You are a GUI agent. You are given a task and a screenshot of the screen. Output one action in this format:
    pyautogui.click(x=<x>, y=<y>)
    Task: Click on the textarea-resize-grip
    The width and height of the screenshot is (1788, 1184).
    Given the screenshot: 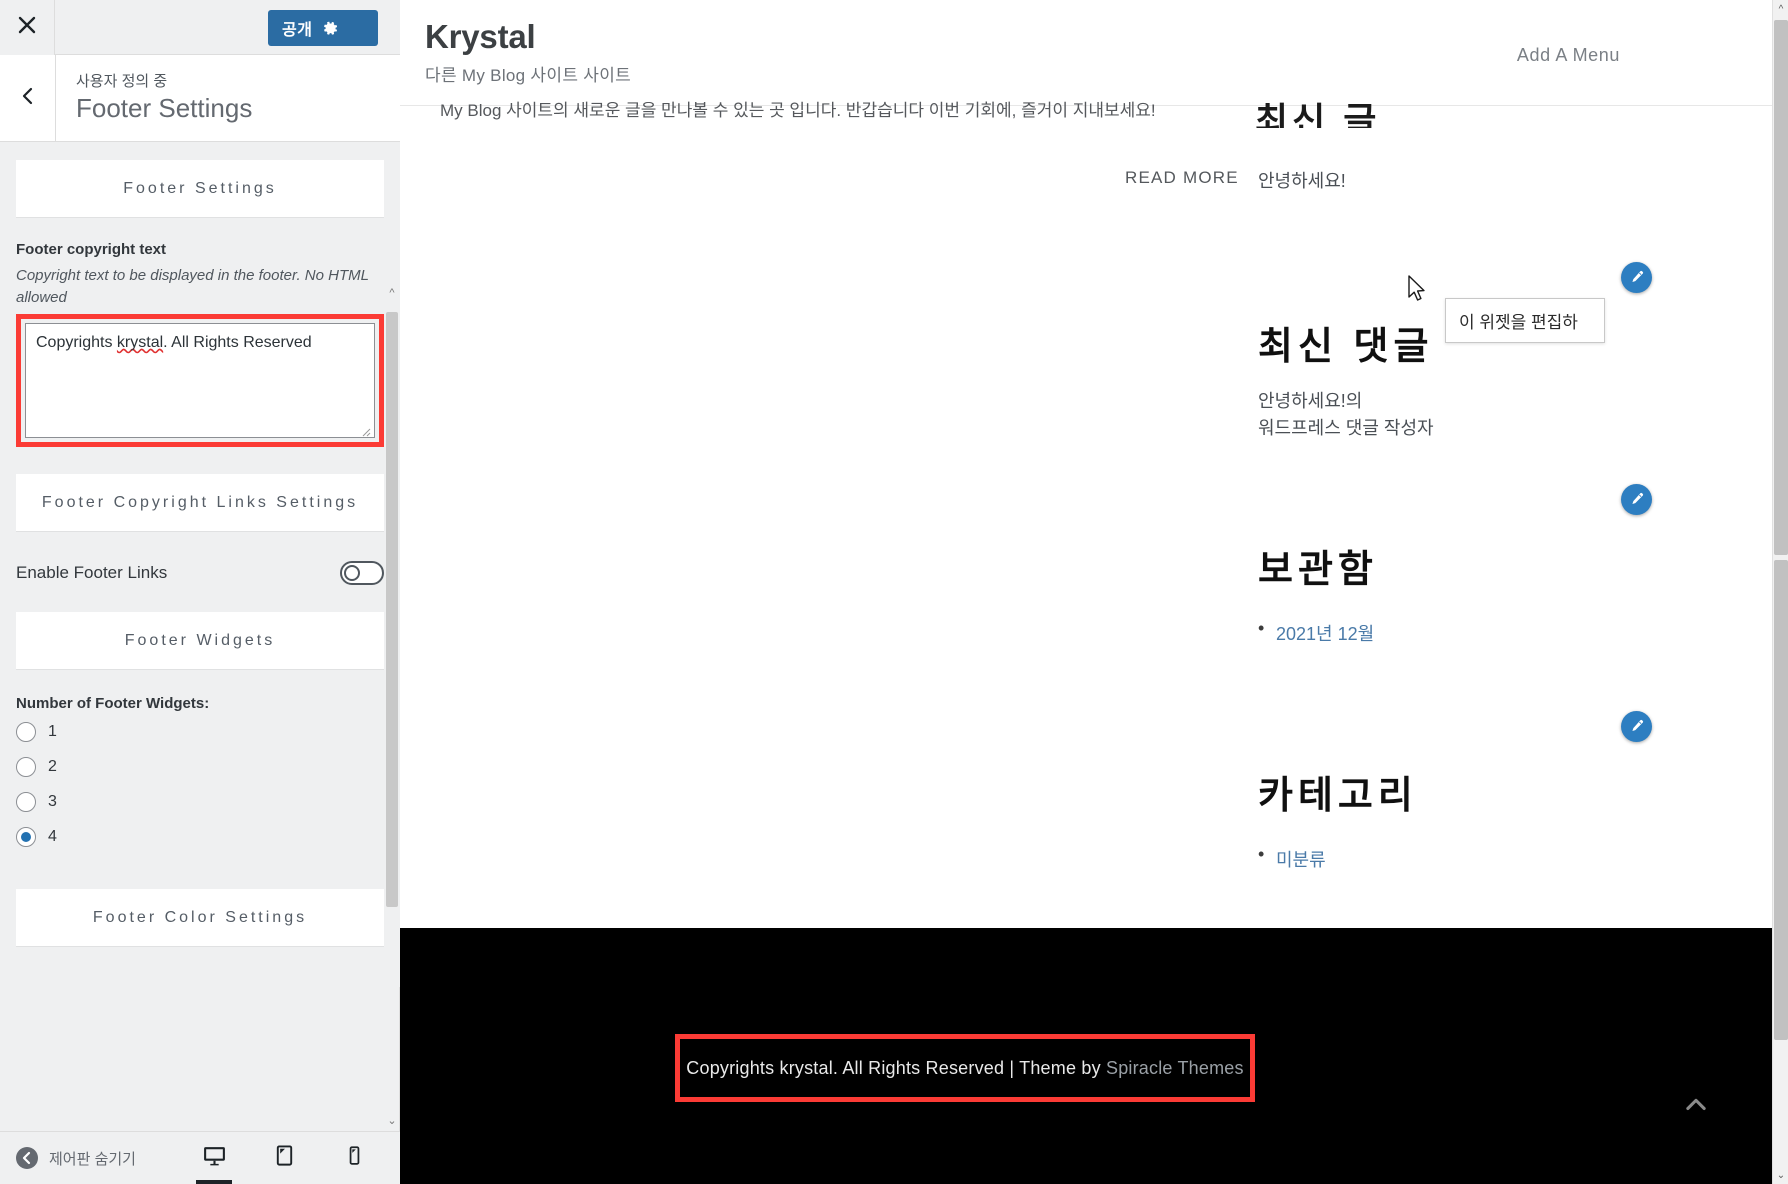 What is the action you would take?
    pyautogui.click(x=365, y=429)
    